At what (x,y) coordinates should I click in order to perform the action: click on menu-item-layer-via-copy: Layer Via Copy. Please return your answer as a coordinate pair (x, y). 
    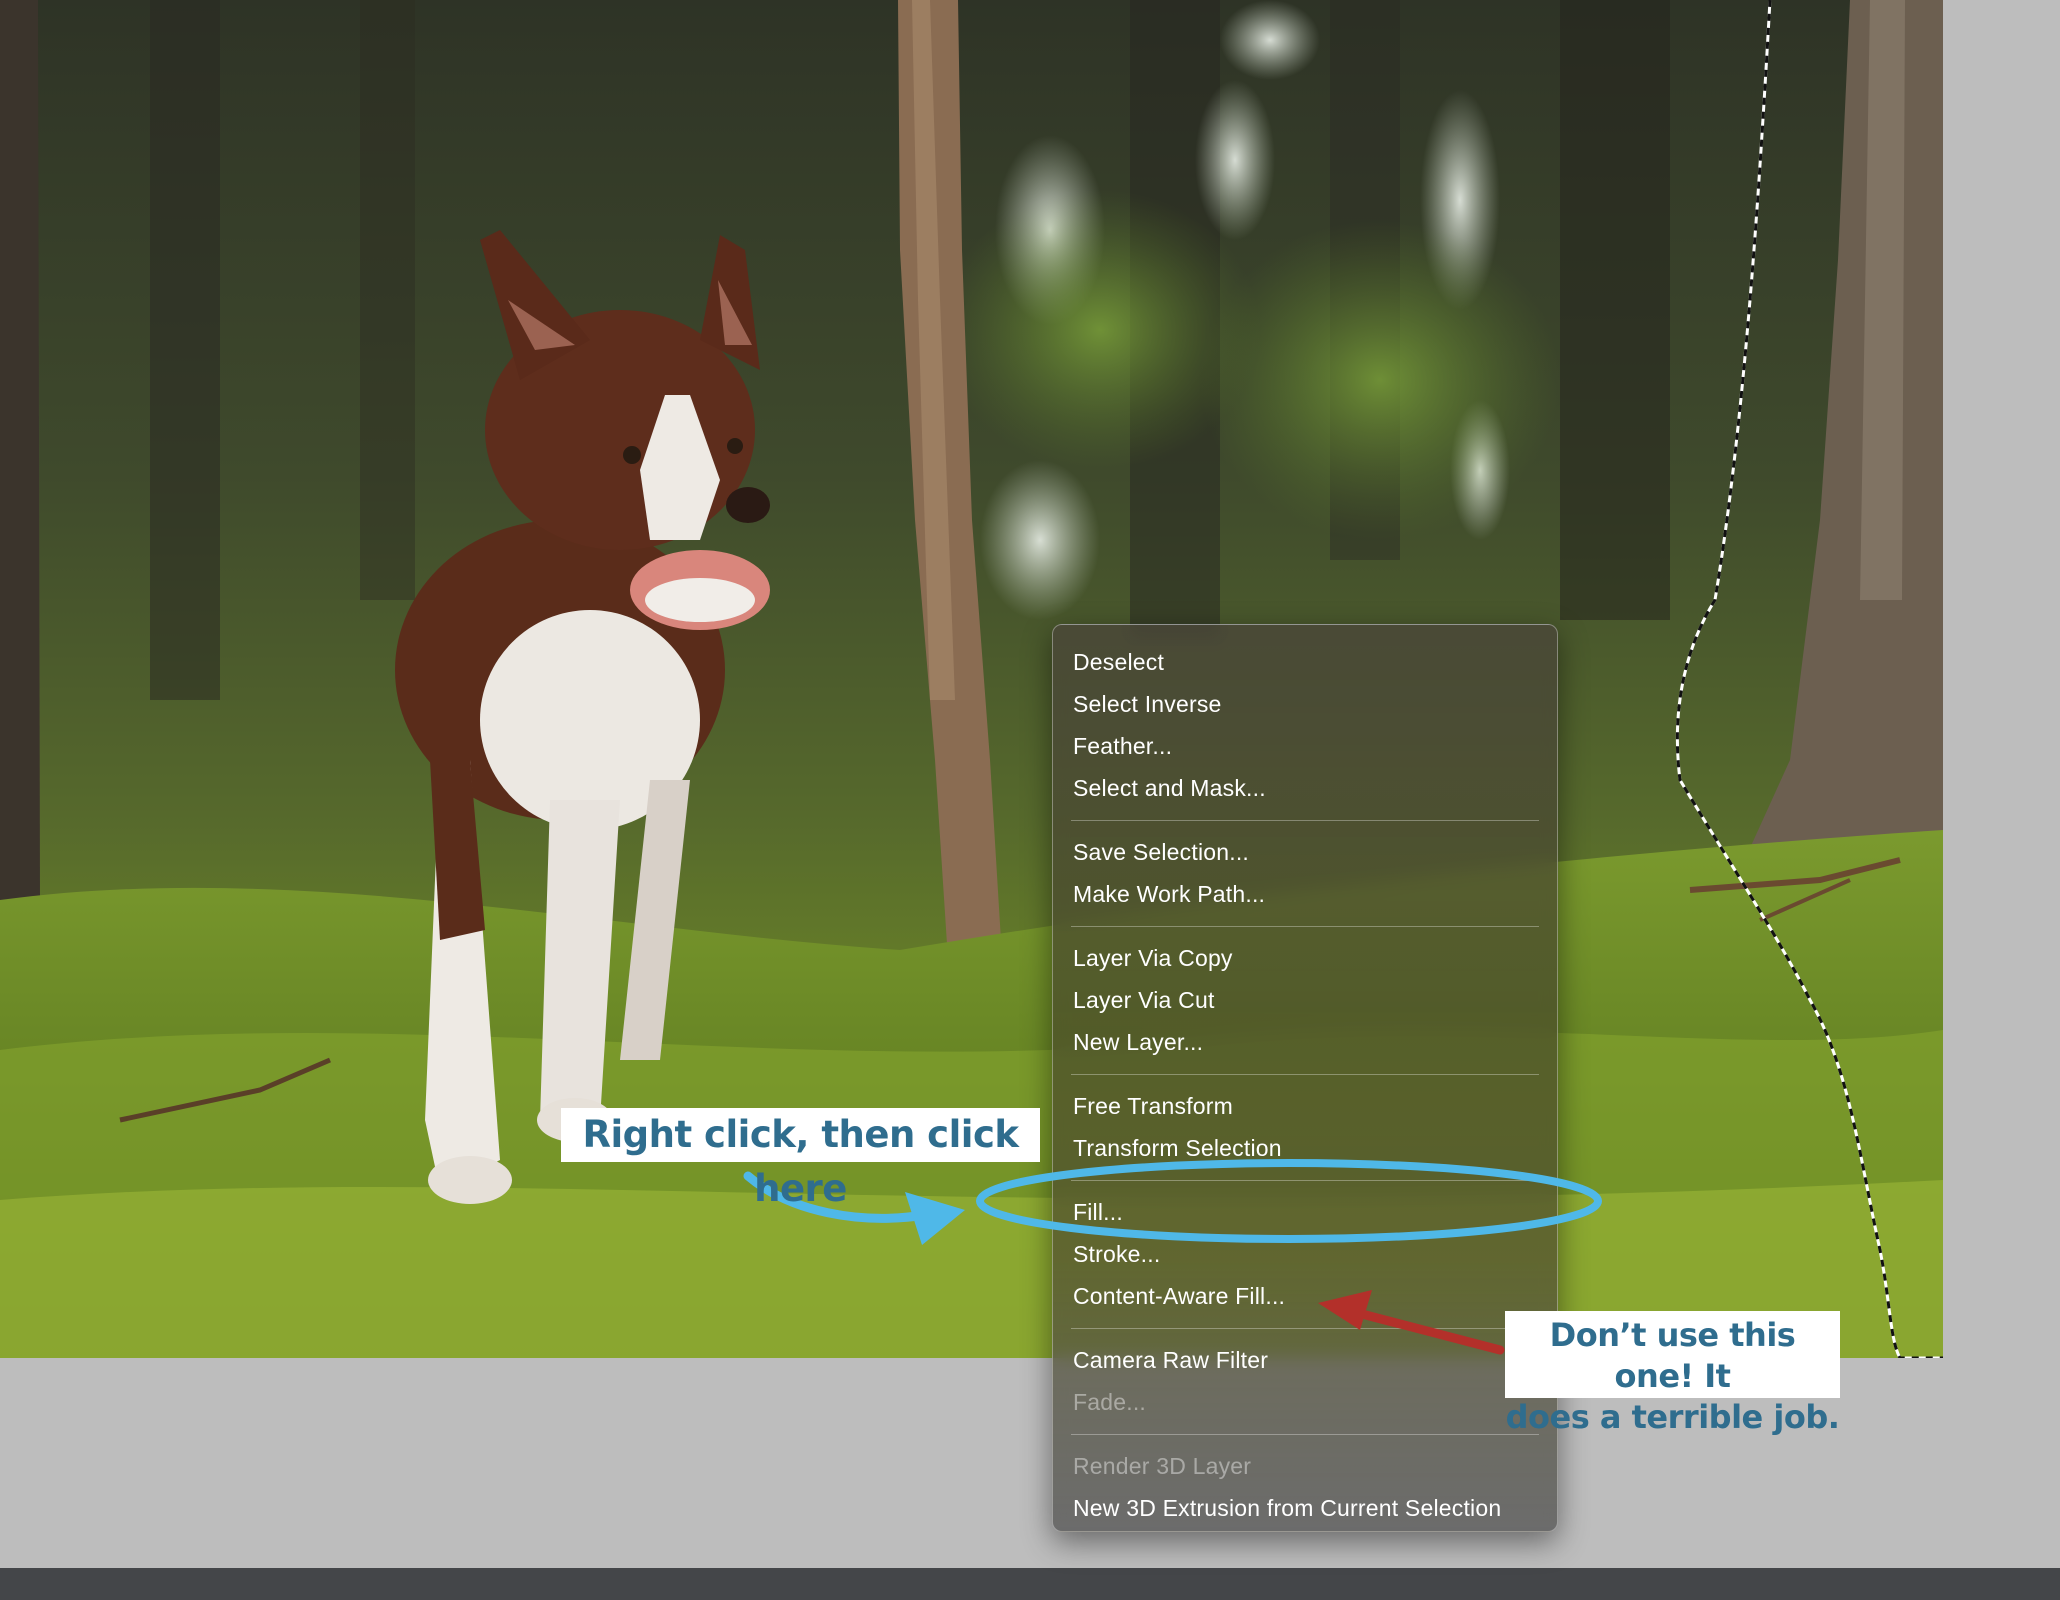
    Looking at the image, I should click on (1305, 958).